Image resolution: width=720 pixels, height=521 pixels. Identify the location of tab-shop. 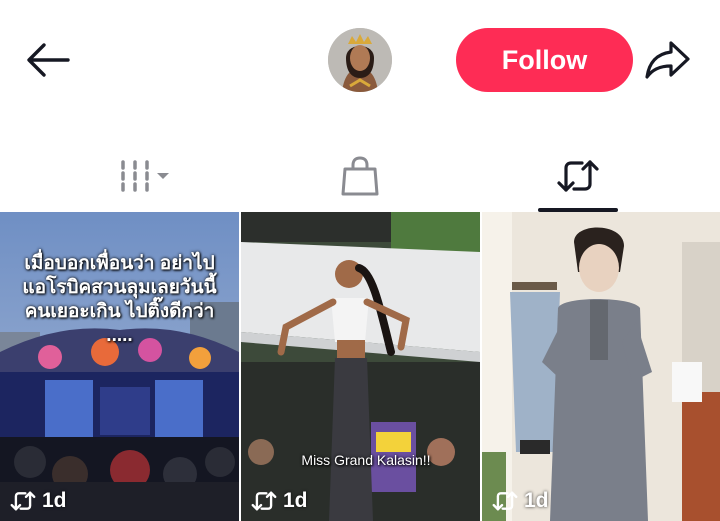
(360, 176).